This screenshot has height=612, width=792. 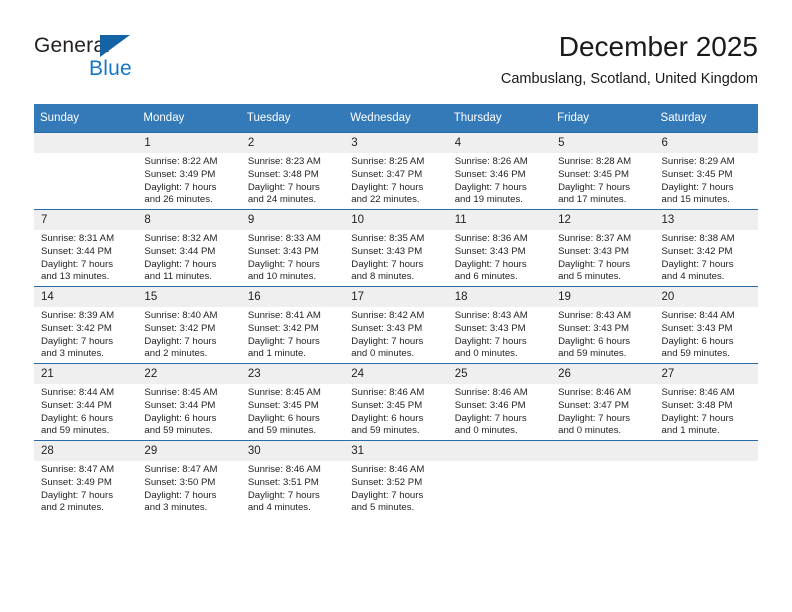 What do you see at coordinates (75, 277) in the screenshot?
I see `daylight-text-line2: and 13 minutes.` at bounding box center [75, 277].